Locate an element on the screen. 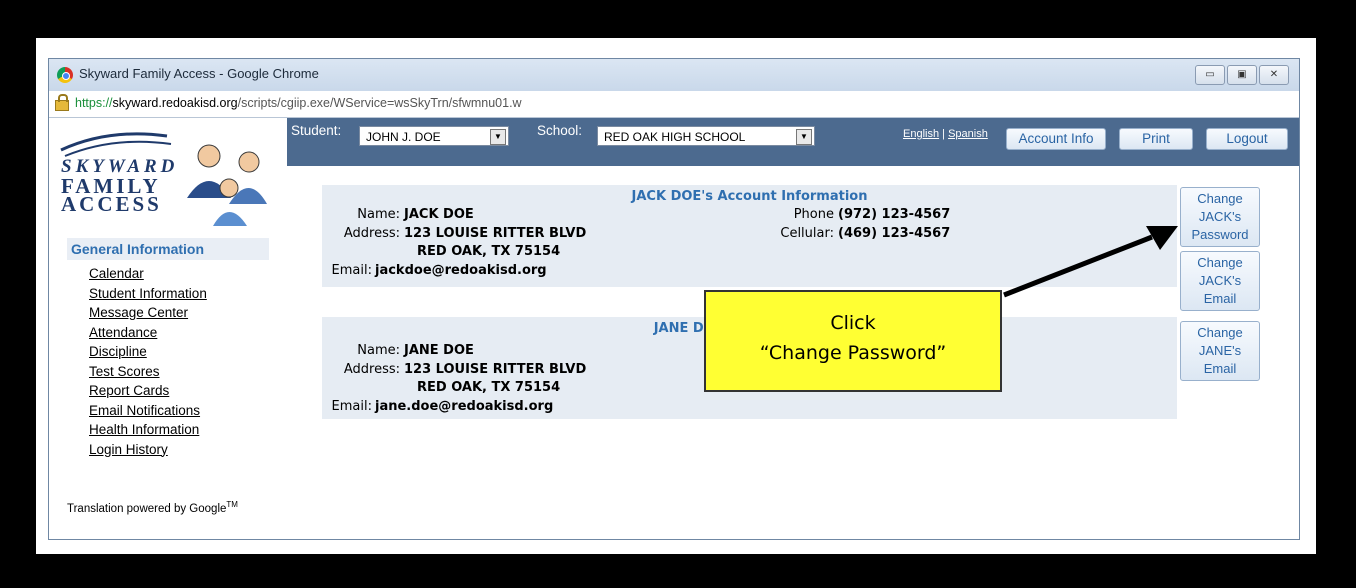  annotation-arrow is located at coordinates (1090, 262).